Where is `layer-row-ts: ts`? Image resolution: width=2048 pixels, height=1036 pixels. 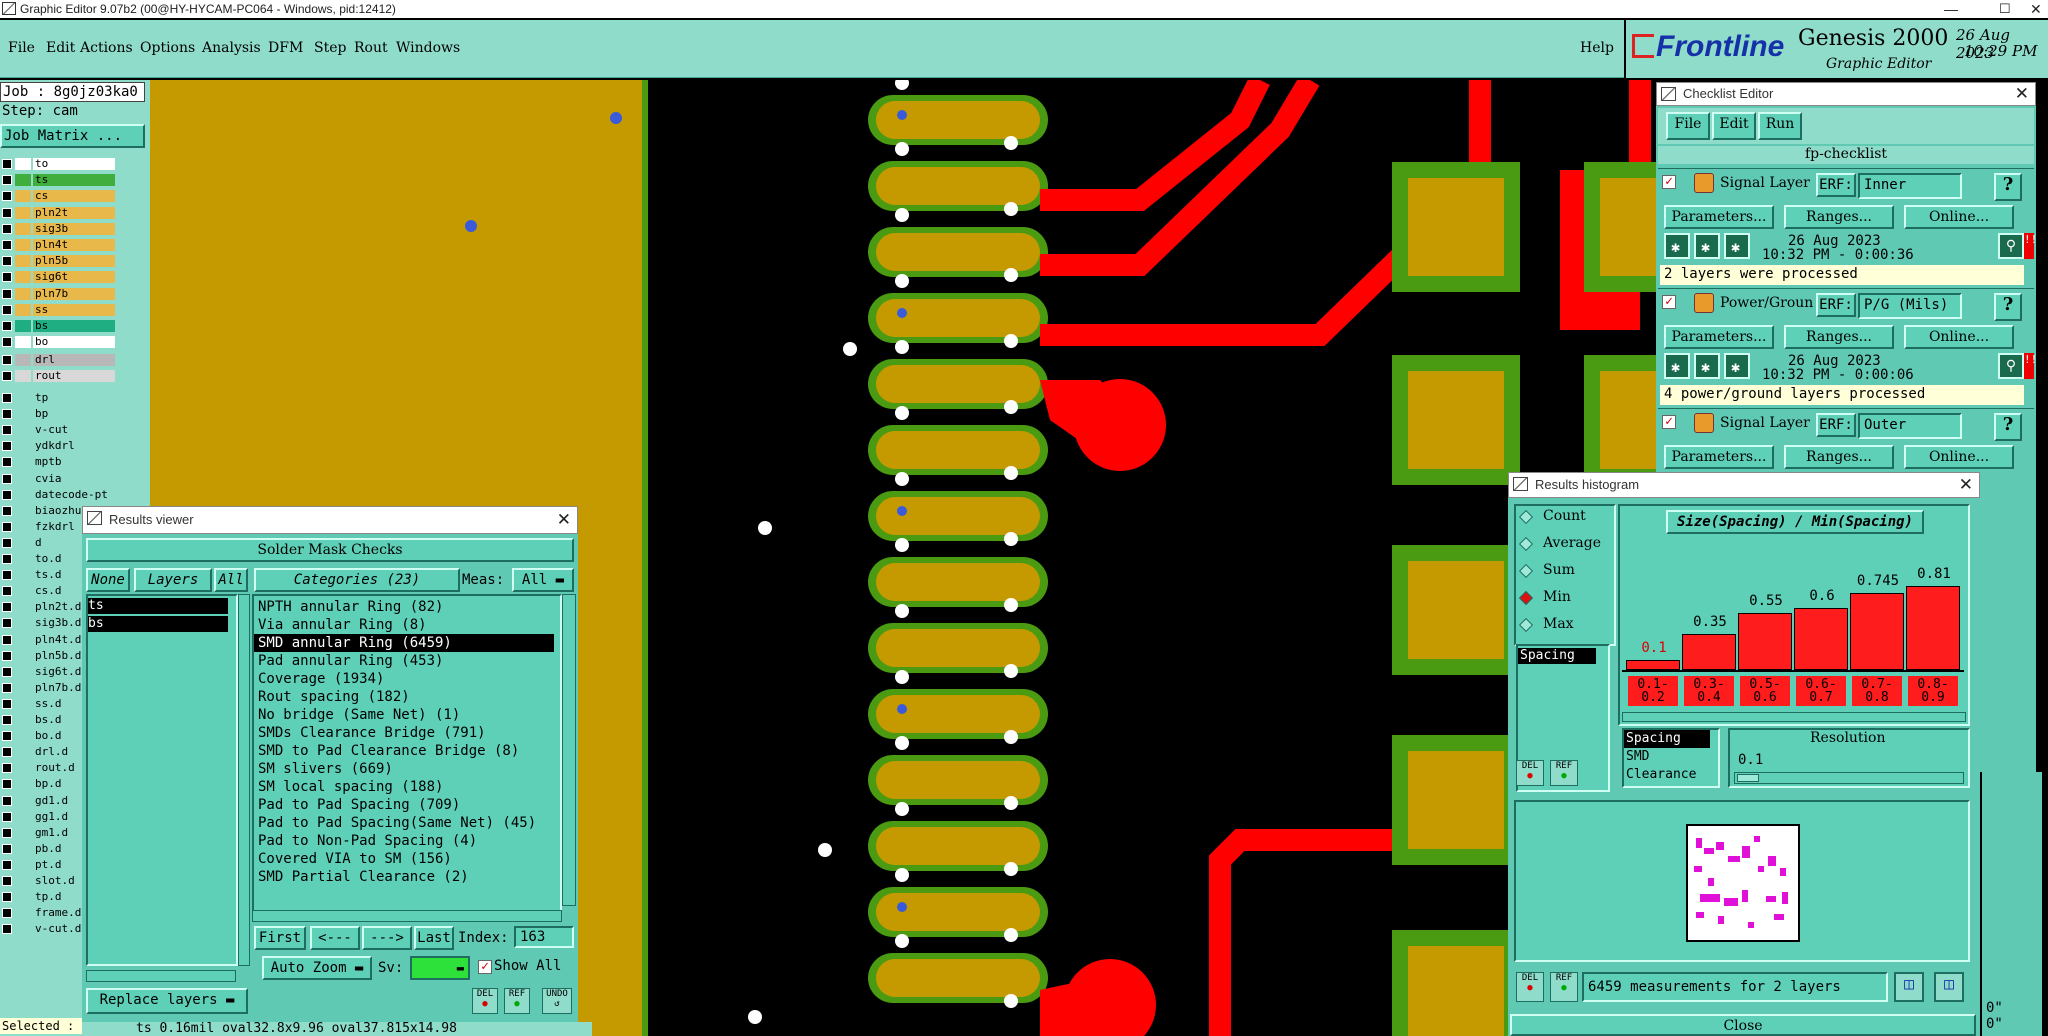 layer-row-ts: ts is located at coordinates (59, 180).